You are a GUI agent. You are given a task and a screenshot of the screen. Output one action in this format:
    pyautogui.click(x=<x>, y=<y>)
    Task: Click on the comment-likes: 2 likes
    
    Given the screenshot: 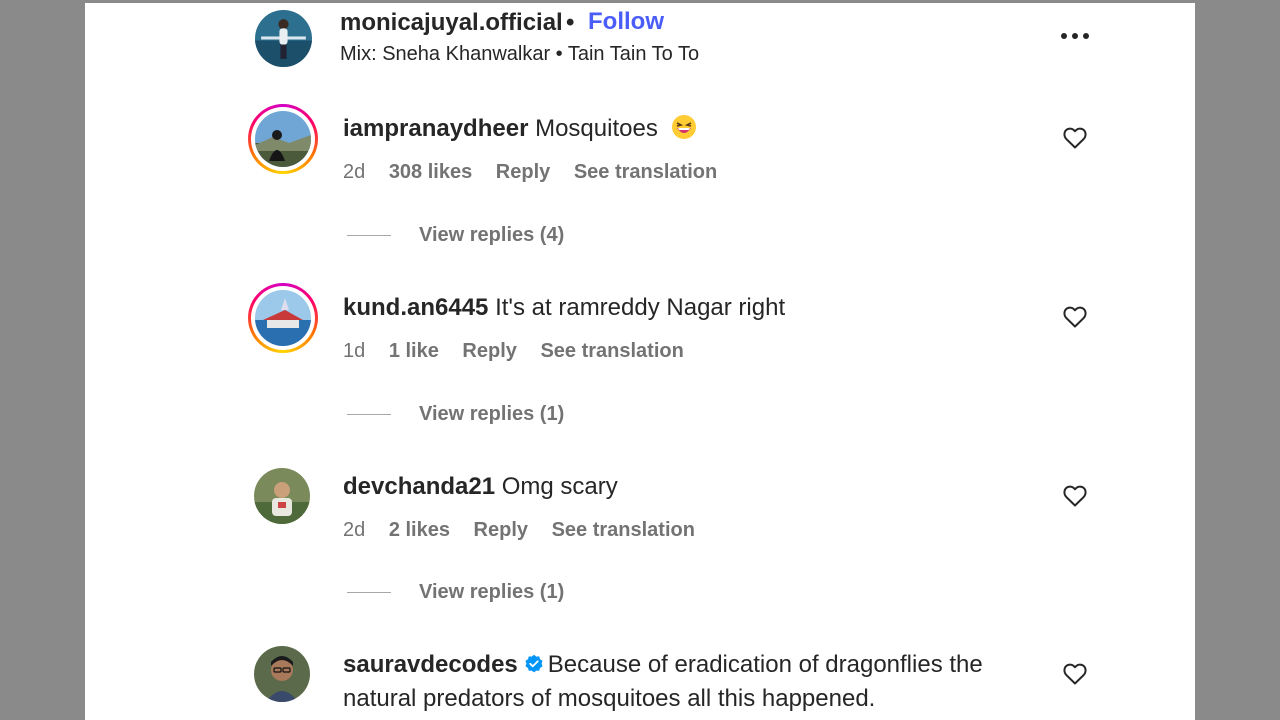 What is the action you would take?
    pyautogui.click(x=419, y=530)
    